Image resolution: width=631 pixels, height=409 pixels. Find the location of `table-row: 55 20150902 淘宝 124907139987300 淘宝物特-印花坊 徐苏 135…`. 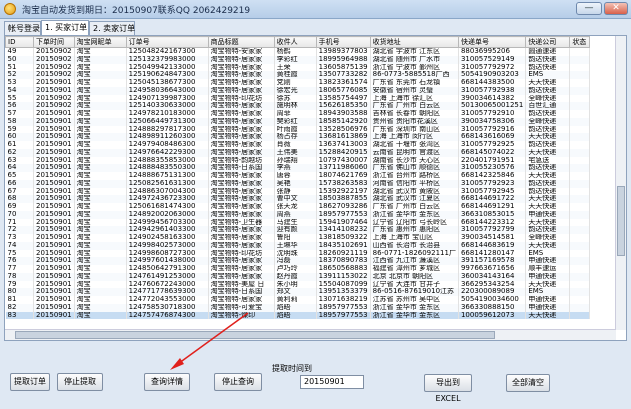

table-row: 55 20150902 淘宝 124907139987300 淘宝物特-印花坊 徐苏 135… is located at coordinates (298, 98).